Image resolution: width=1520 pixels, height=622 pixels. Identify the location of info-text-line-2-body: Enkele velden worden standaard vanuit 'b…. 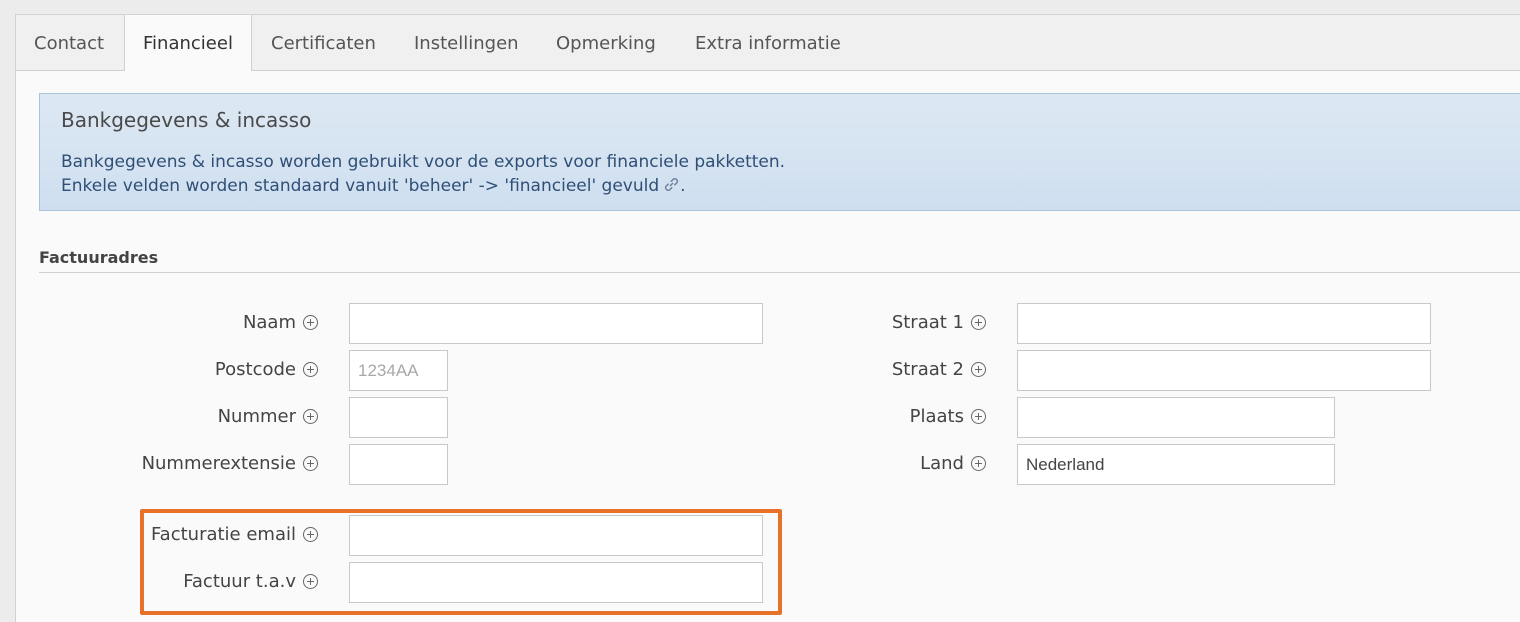
(360, 186).